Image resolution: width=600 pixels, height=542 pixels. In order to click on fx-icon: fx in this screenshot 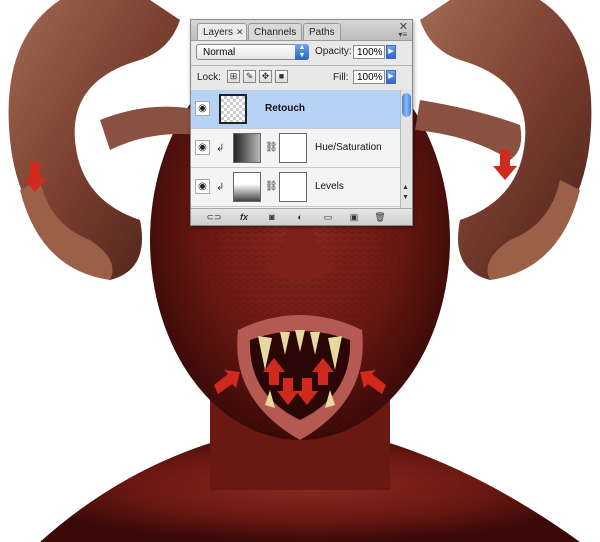, I will do `click(244, 217)`.